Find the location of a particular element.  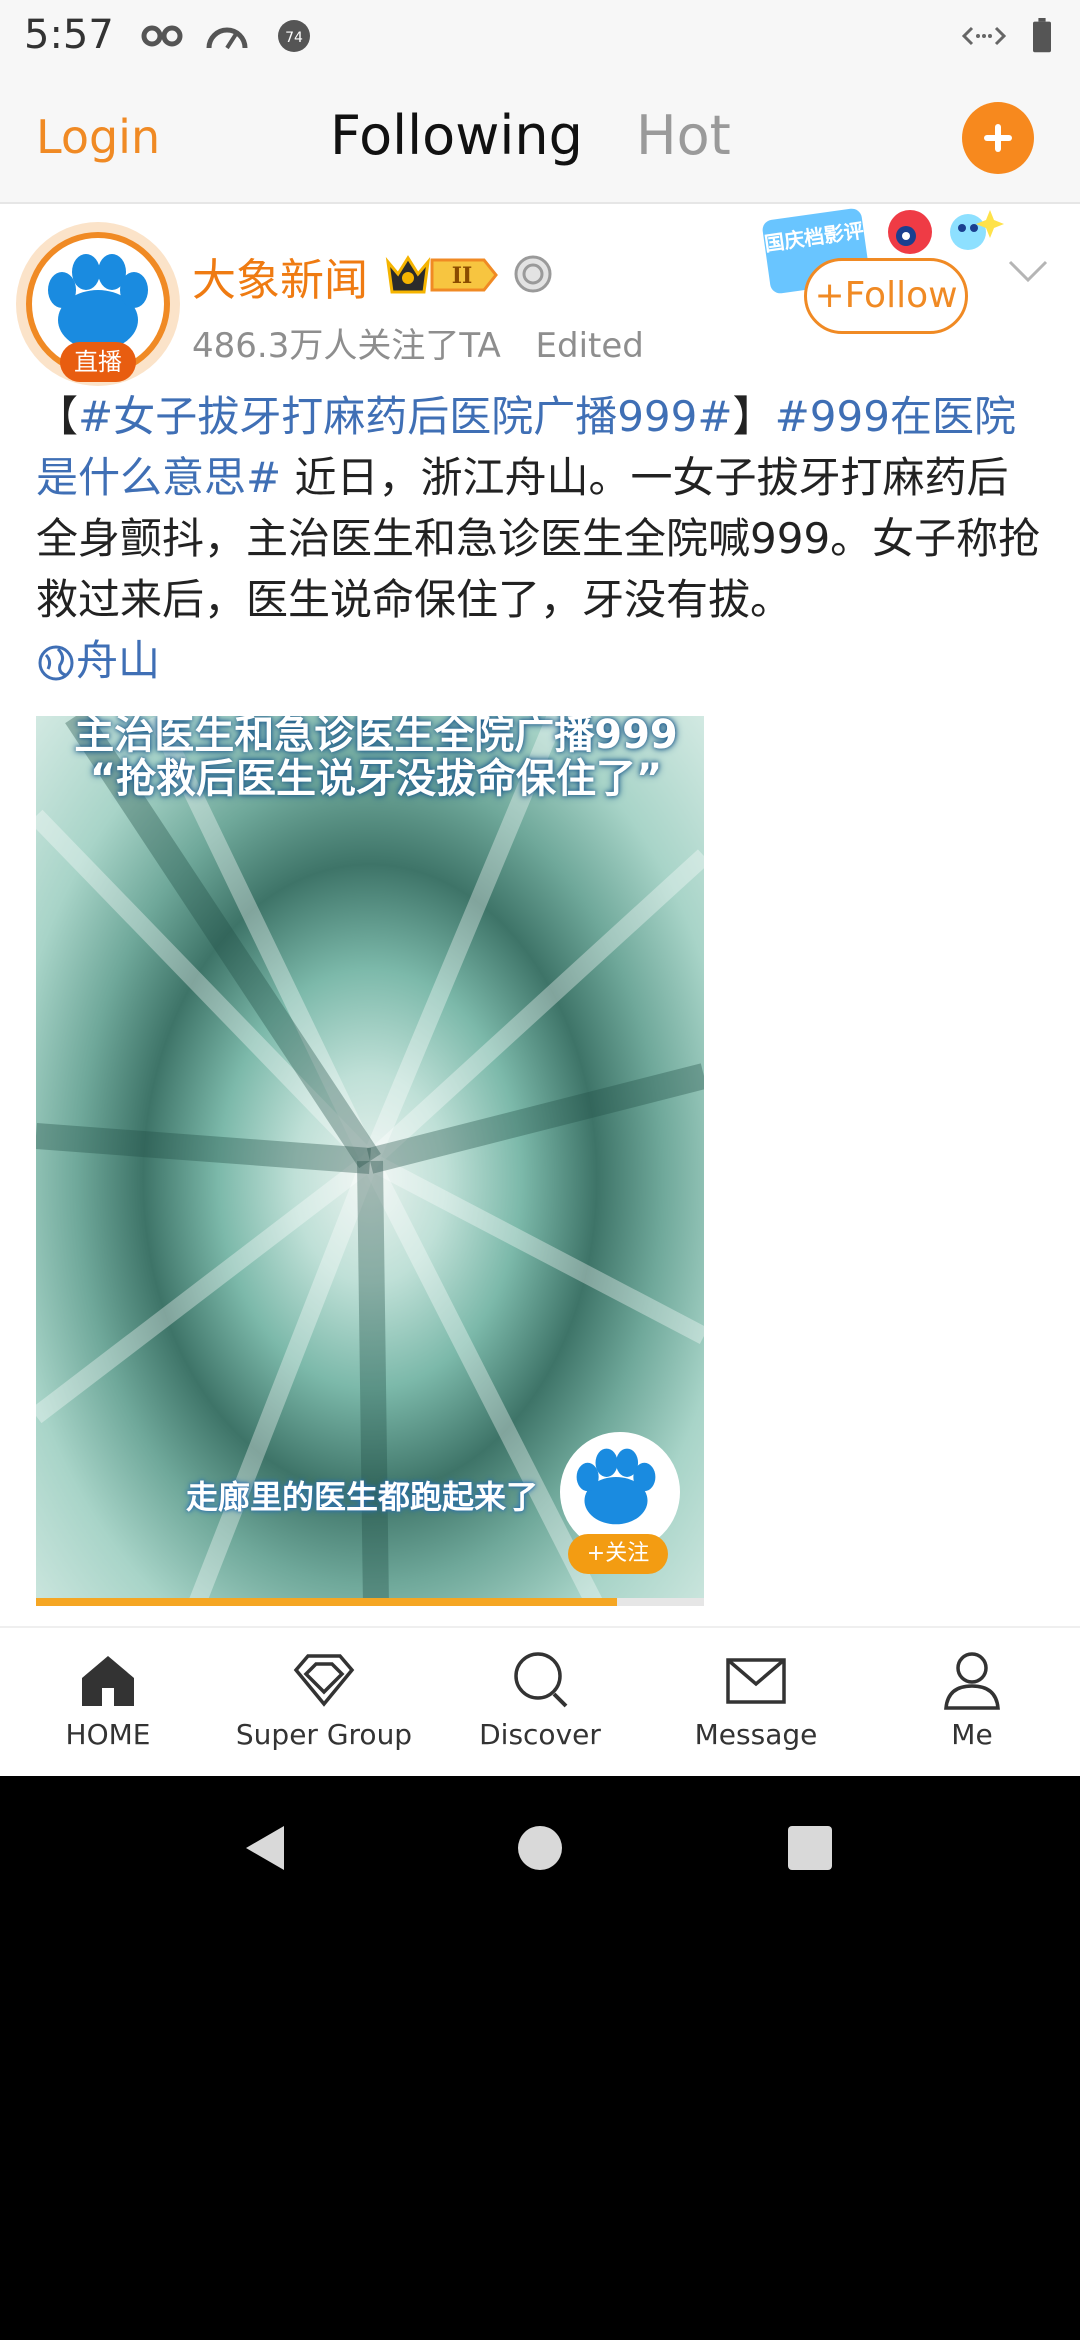

video-progress-fill is located at coordinates (327, 1602).